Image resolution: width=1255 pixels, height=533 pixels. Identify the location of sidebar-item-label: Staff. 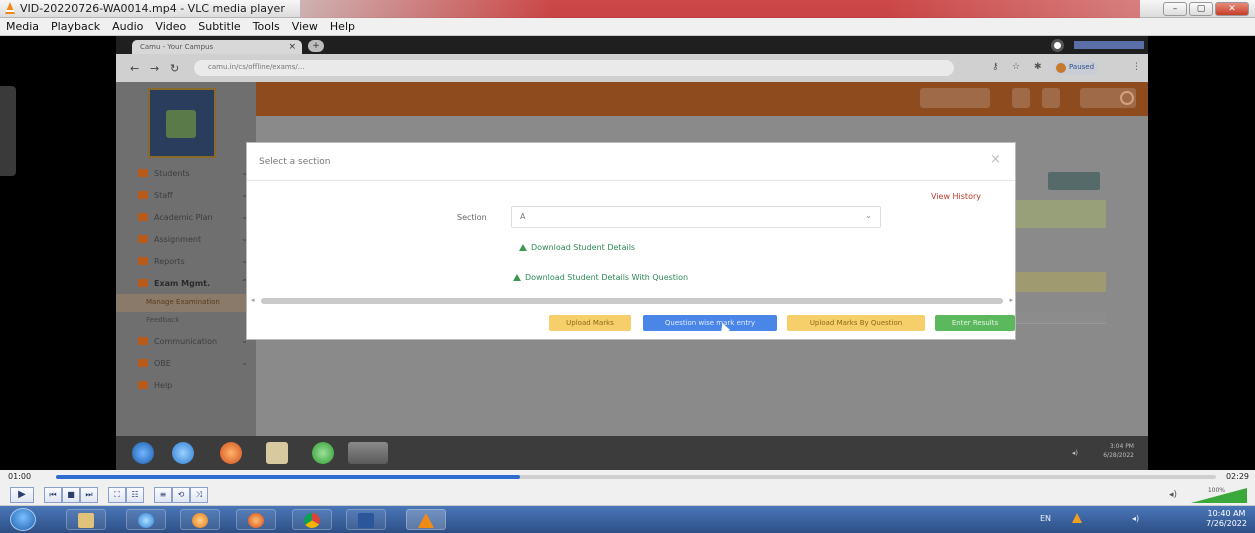
(163, 195).